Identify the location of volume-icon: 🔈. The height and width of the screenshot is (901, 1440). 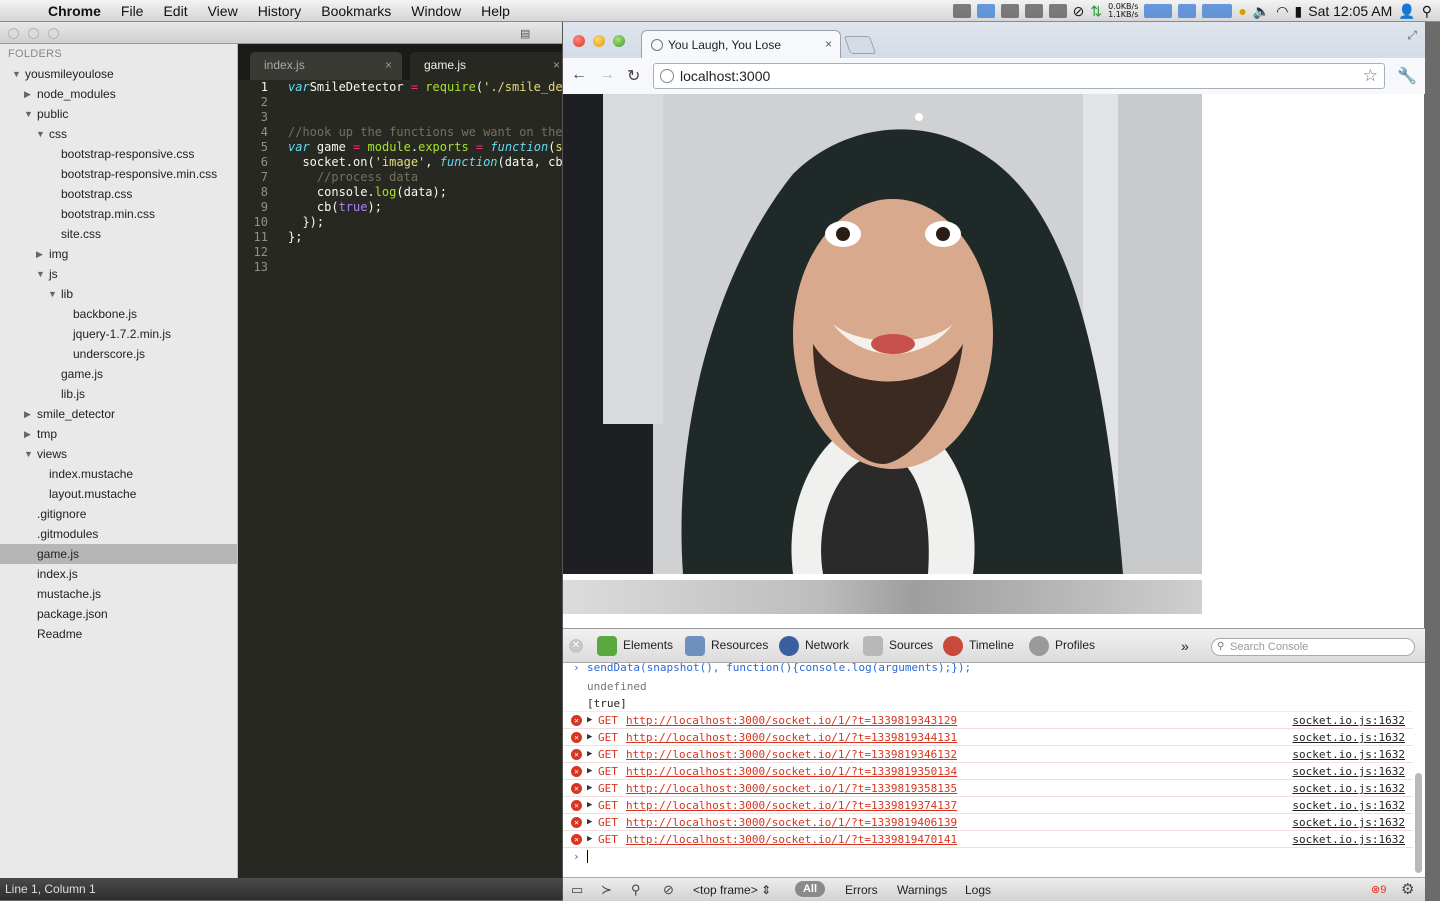
(1261, 11).